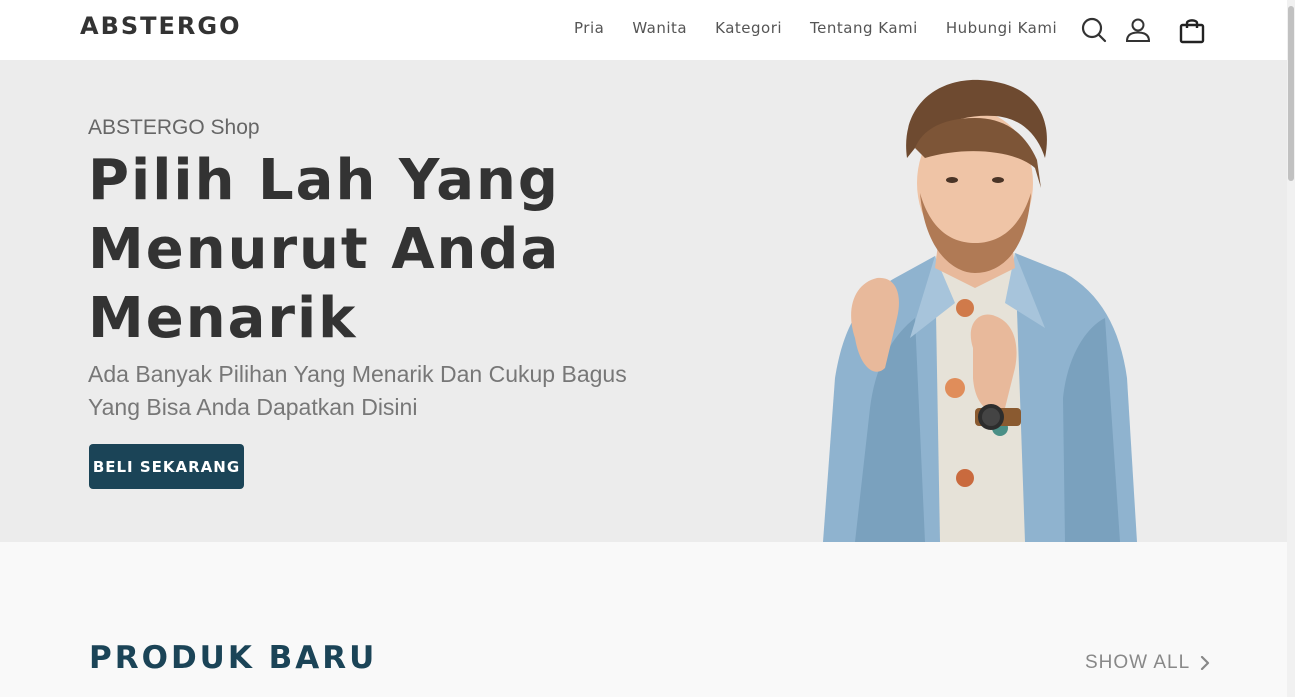  Describe the element at coordinates (166, 466) in the screenshot. I see `buy-now-button: BELI SEKARANG` at that location.